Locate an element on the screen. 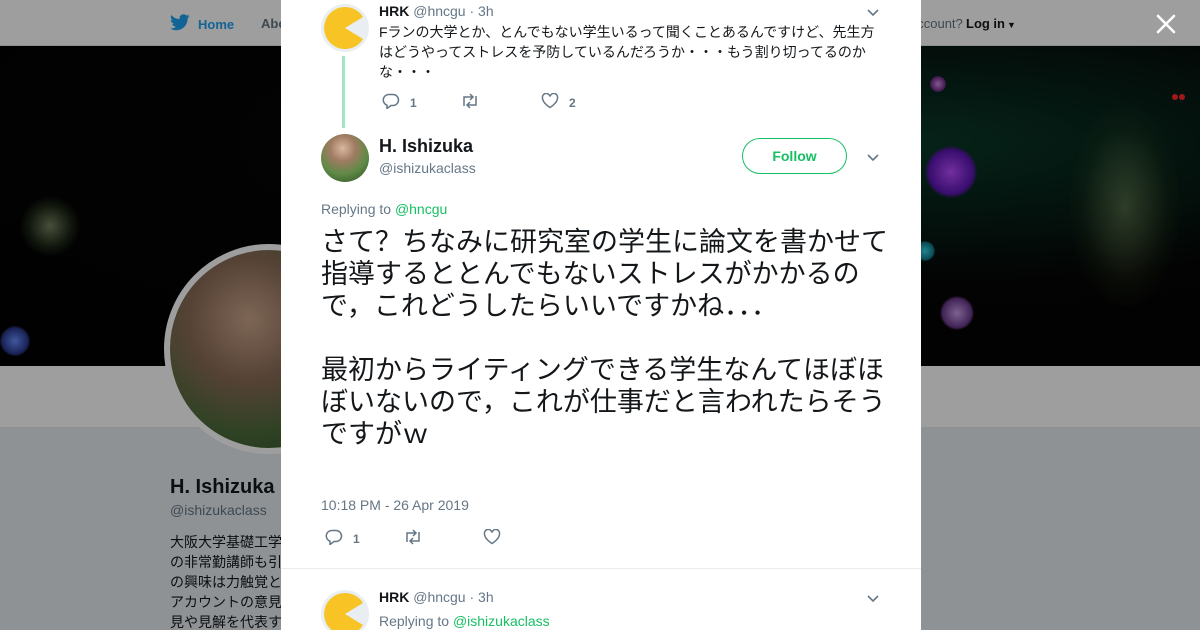 This screenshot has height=630, width=1200. parent-tweet-time: 3h is located at coordinates (486, 11).